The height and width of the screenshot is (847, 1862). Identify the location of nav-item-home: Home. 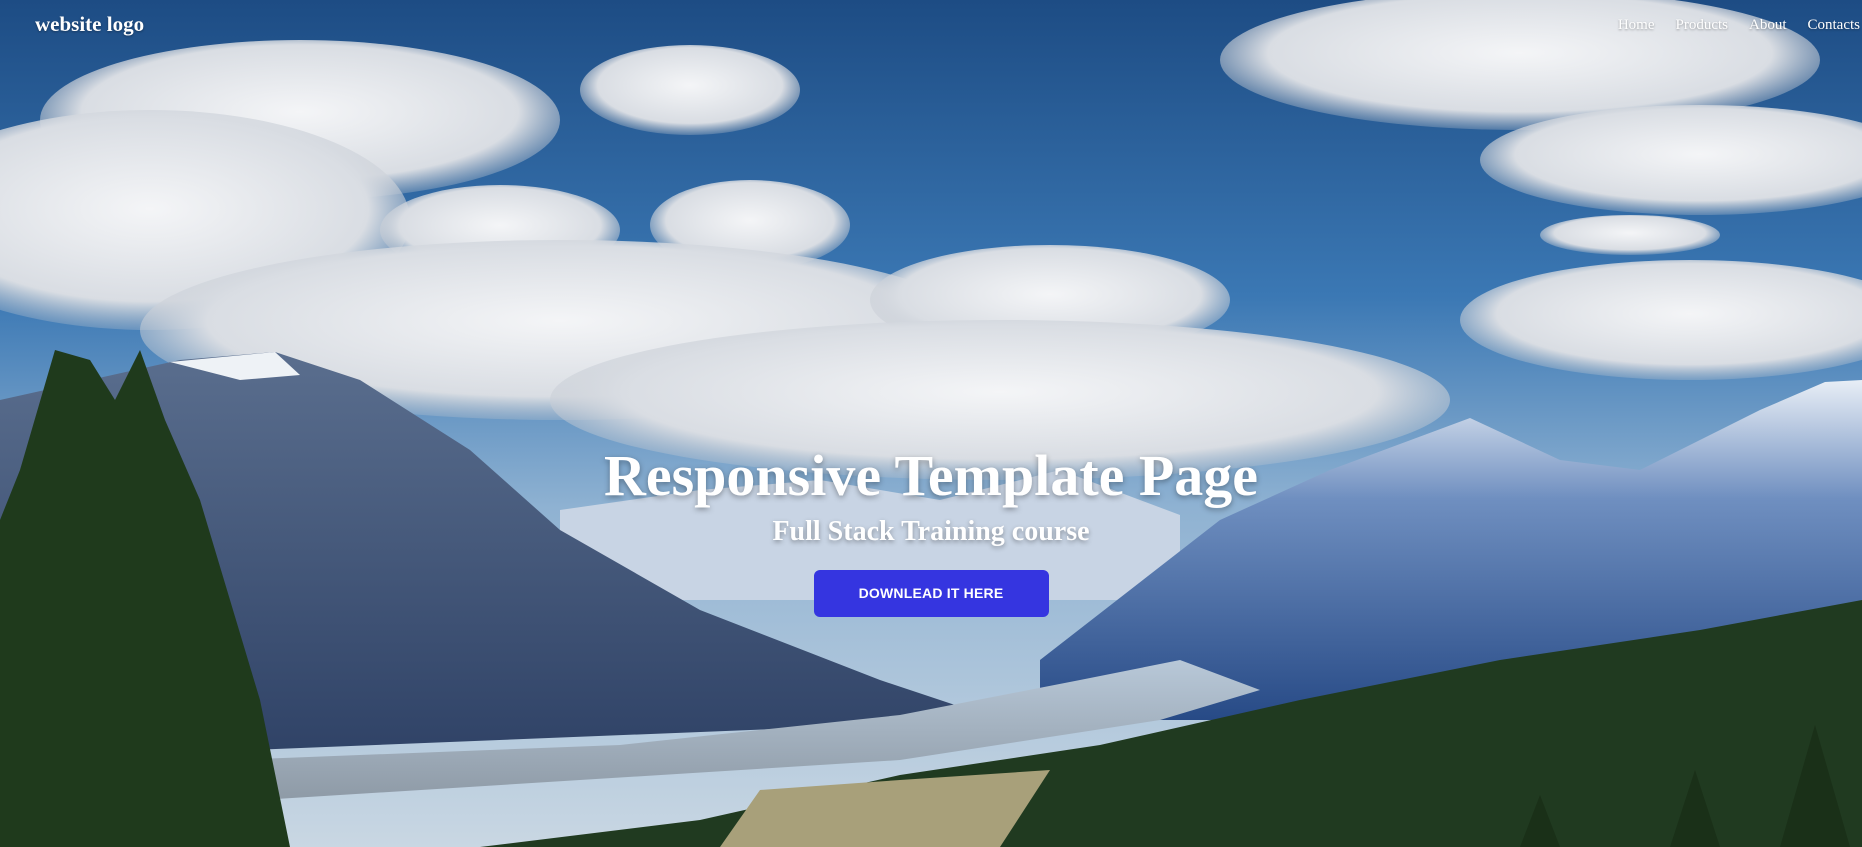
(1636, 25).